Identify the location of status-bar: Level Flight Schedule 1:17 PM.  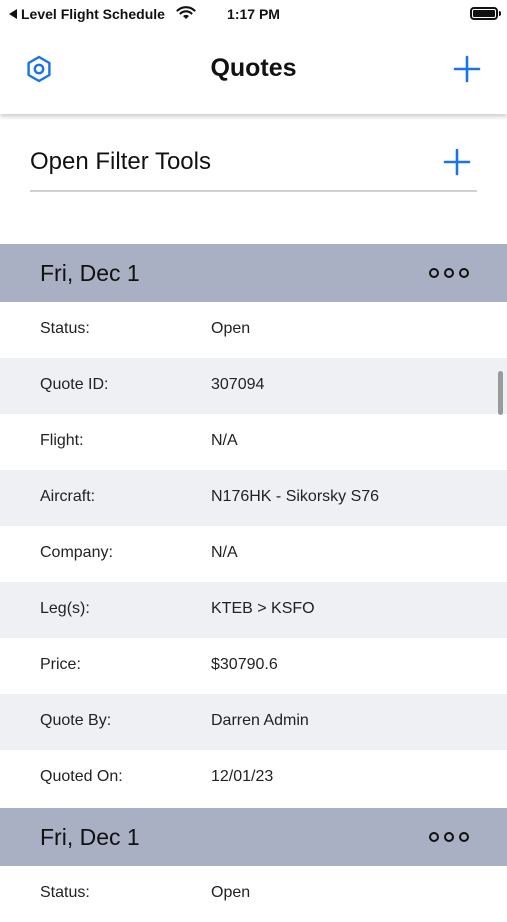
(253, 15).